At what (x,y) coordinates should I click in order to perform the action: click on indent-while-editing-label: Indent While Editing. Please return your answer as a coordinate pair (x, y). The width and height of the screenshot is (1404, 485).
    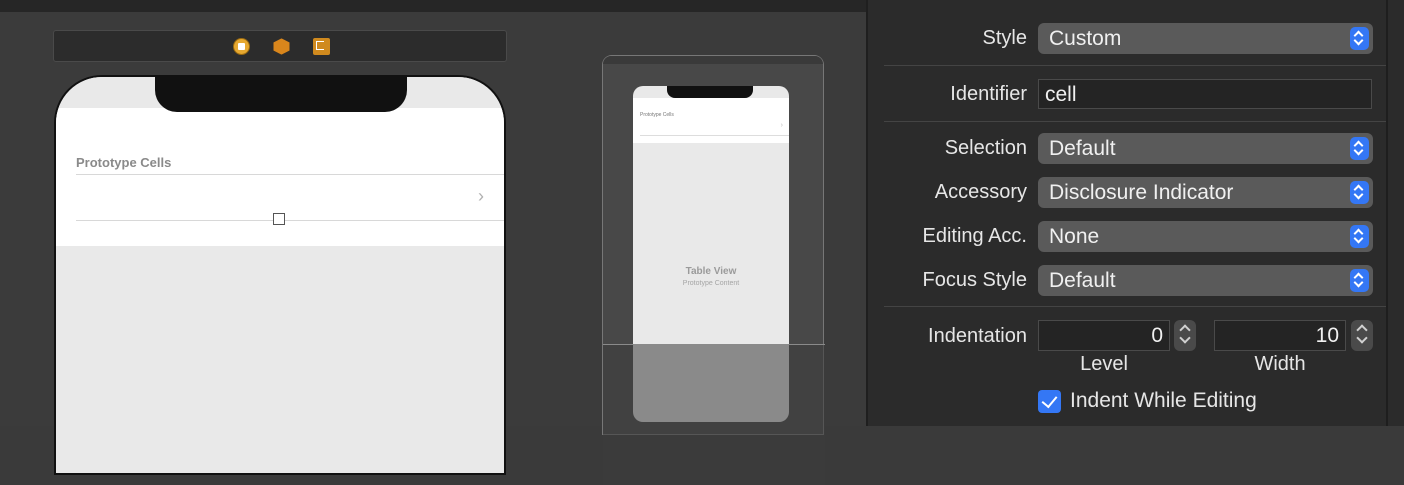
    Looking at the image, I should click on (1163, 401).